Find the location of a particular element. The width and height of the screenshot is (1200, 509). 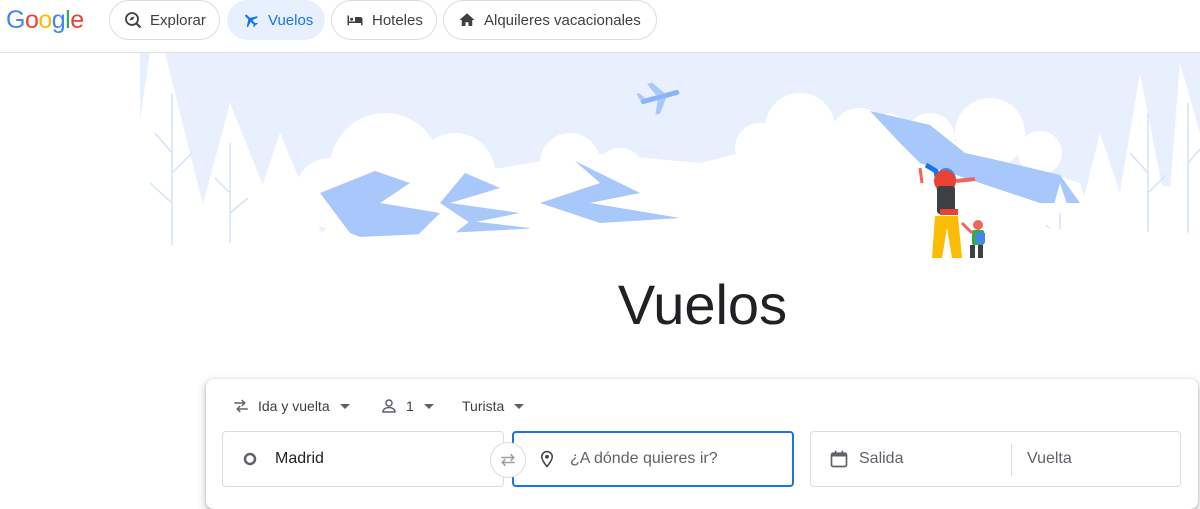

swap-arrows-icon is located at coordinates (241, 406).